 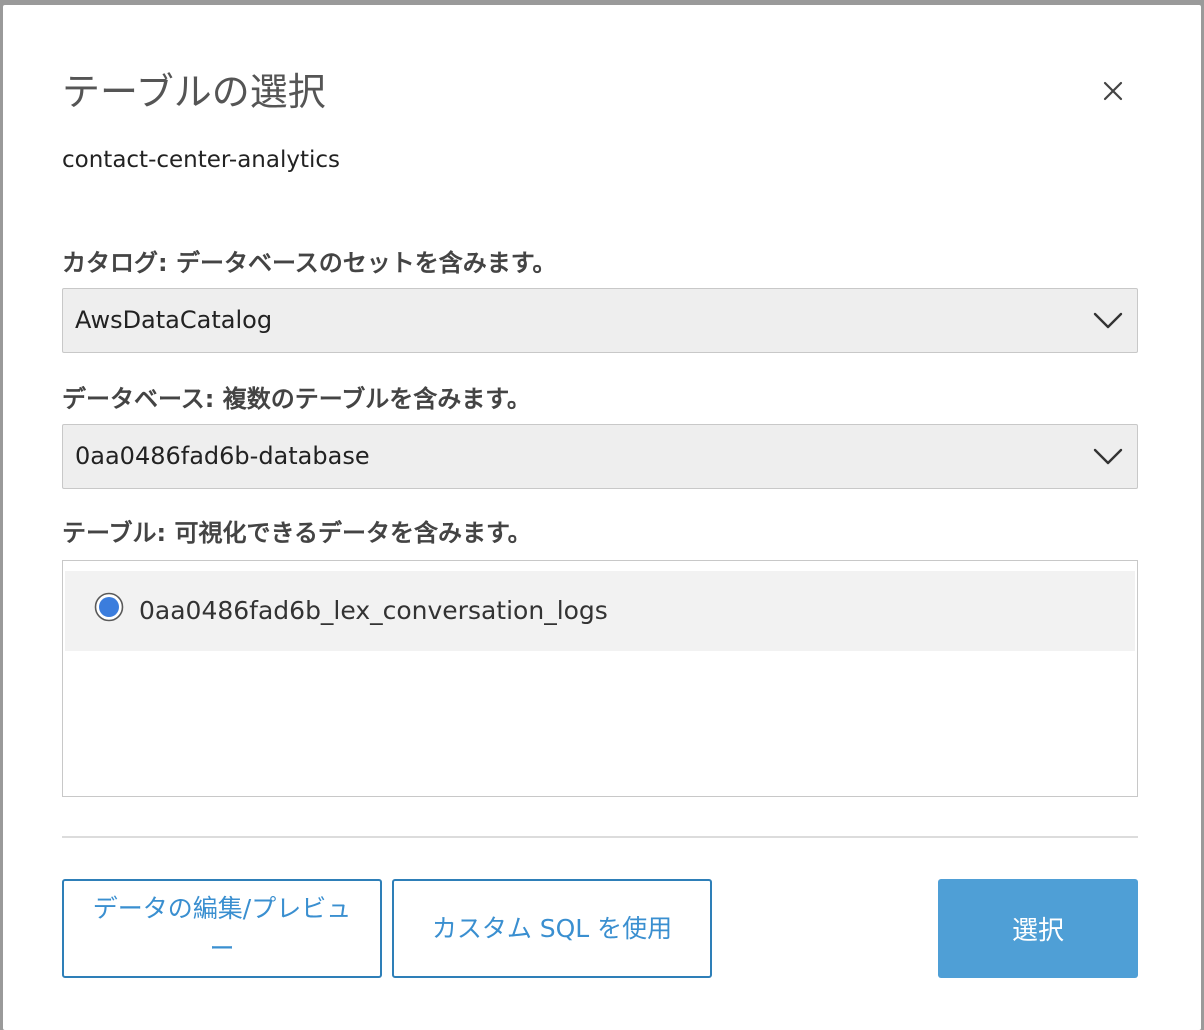 I want to click on footer-divider, so click(x=600, y=837).